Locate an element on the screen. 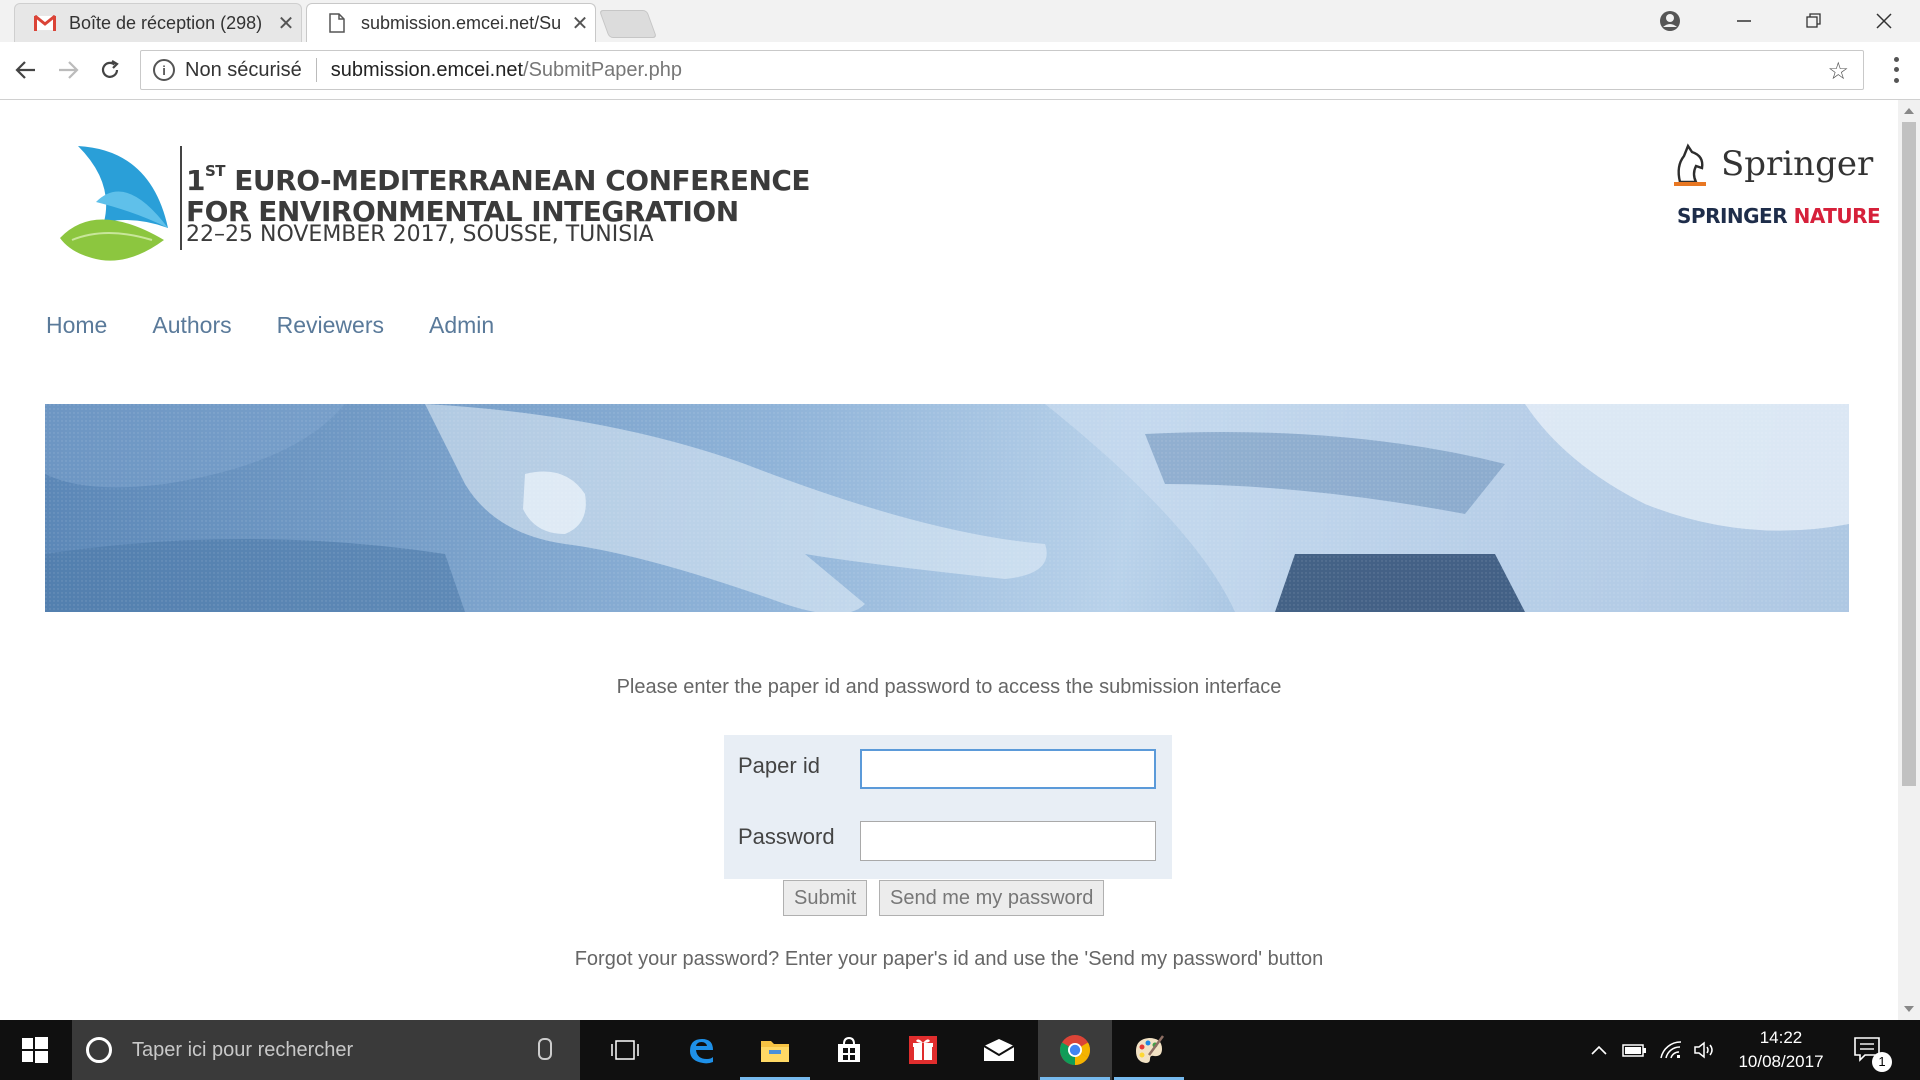 The width and height of the screenshot is (1920, 1080). title-line-1: EURO-MEDITERRANEAN CONFERENCE is located at coordinates (518, 180).